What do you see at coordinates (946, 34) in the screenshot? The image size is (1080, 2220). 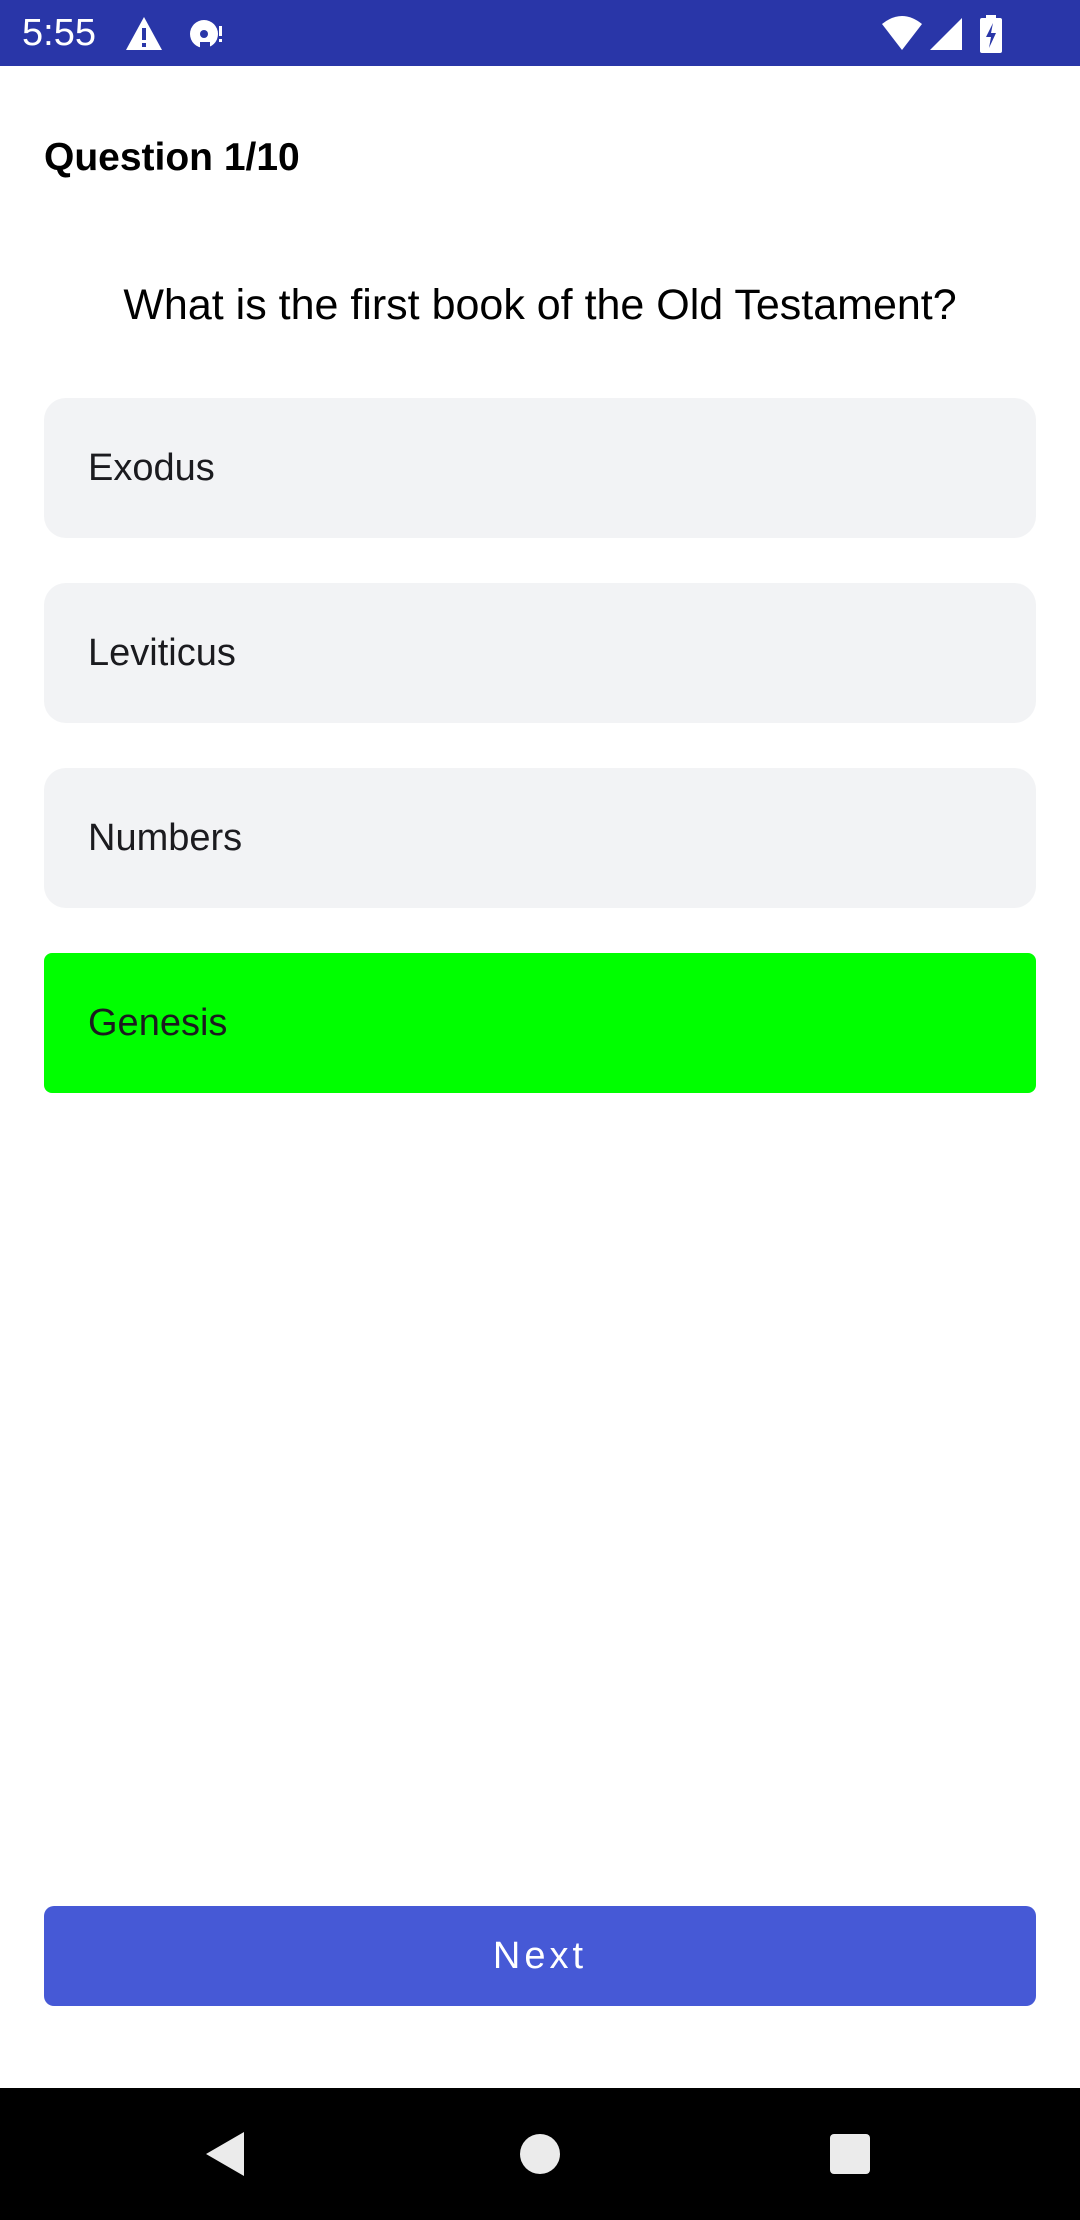 I see `cell-signal-icon` at bounding box center [946, 34].